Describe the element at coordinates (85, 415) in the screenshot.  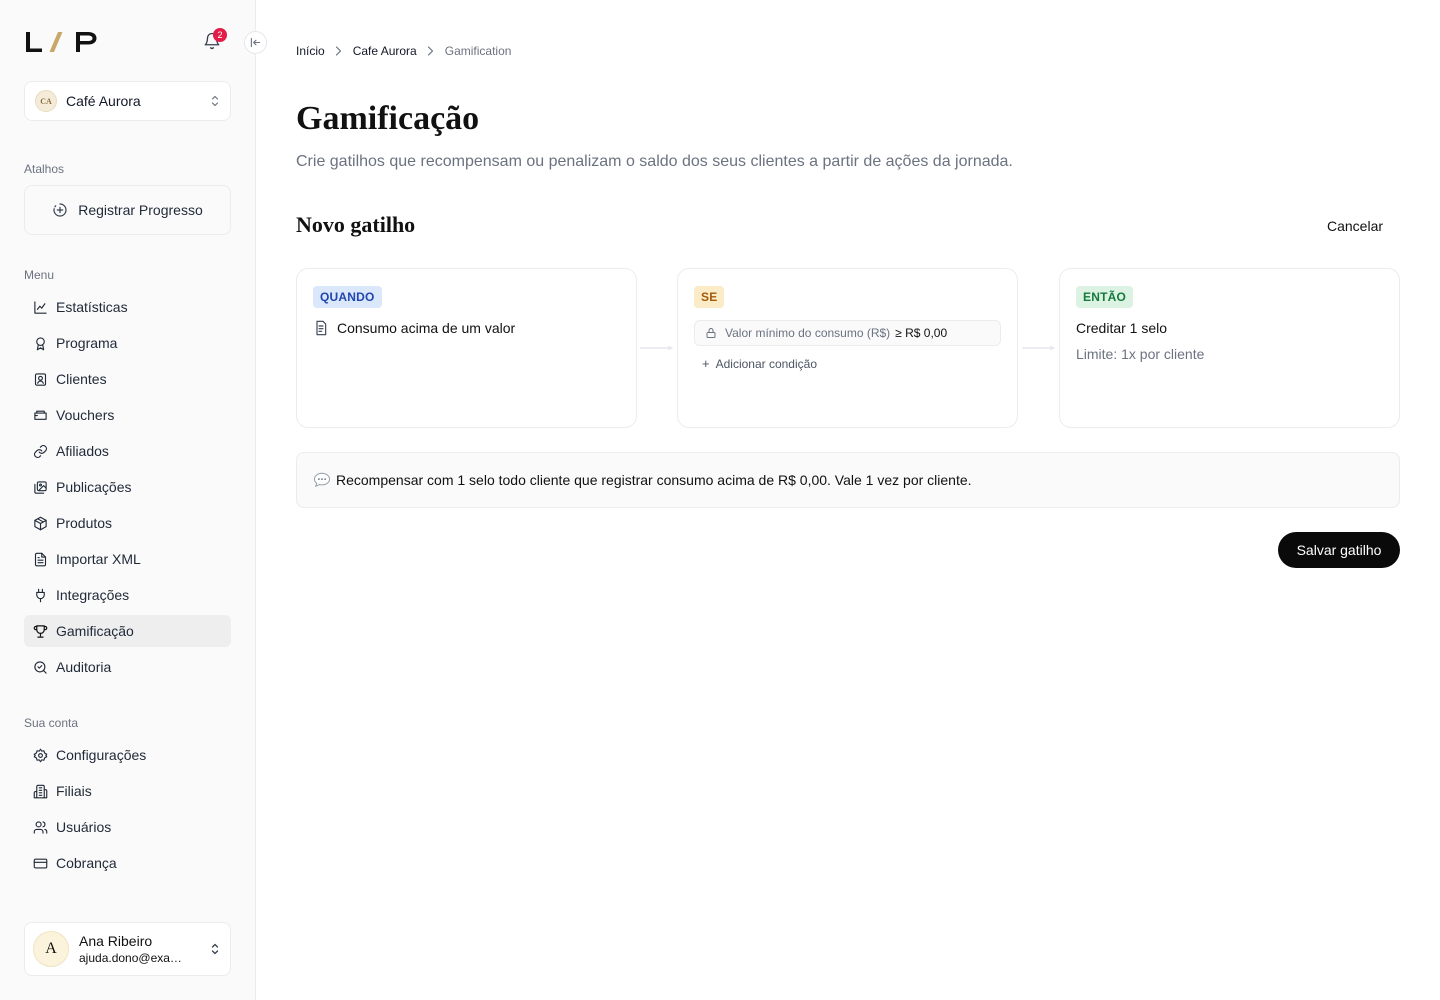
I see `sidebar-item-label: Vouchers` at that location.